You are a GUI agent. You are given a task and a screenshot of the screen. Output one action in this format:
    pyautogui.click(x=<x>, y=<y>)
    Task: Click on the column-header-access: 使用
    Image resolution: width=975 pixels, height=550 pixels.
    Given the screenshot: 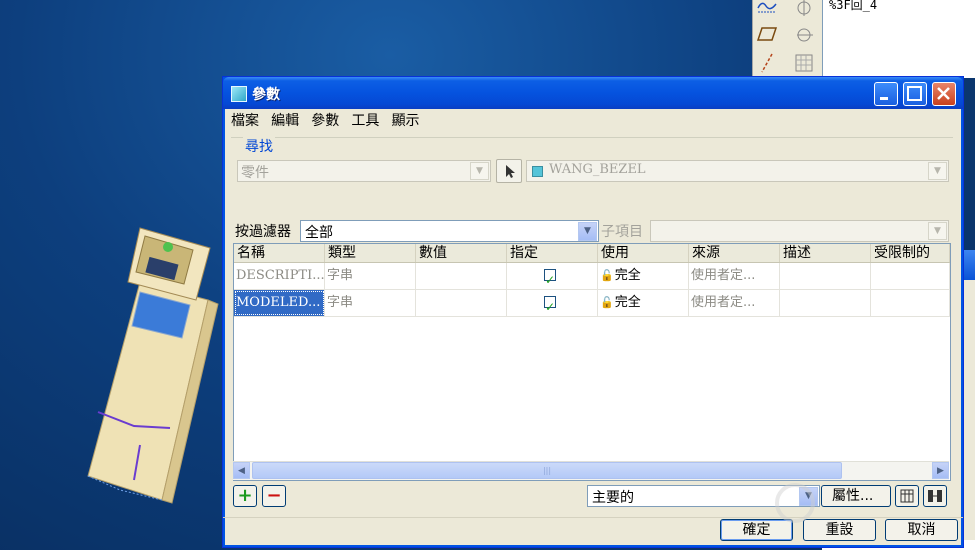 What is the action you would take?
    pyautogui.click(x=643, y=253)
    